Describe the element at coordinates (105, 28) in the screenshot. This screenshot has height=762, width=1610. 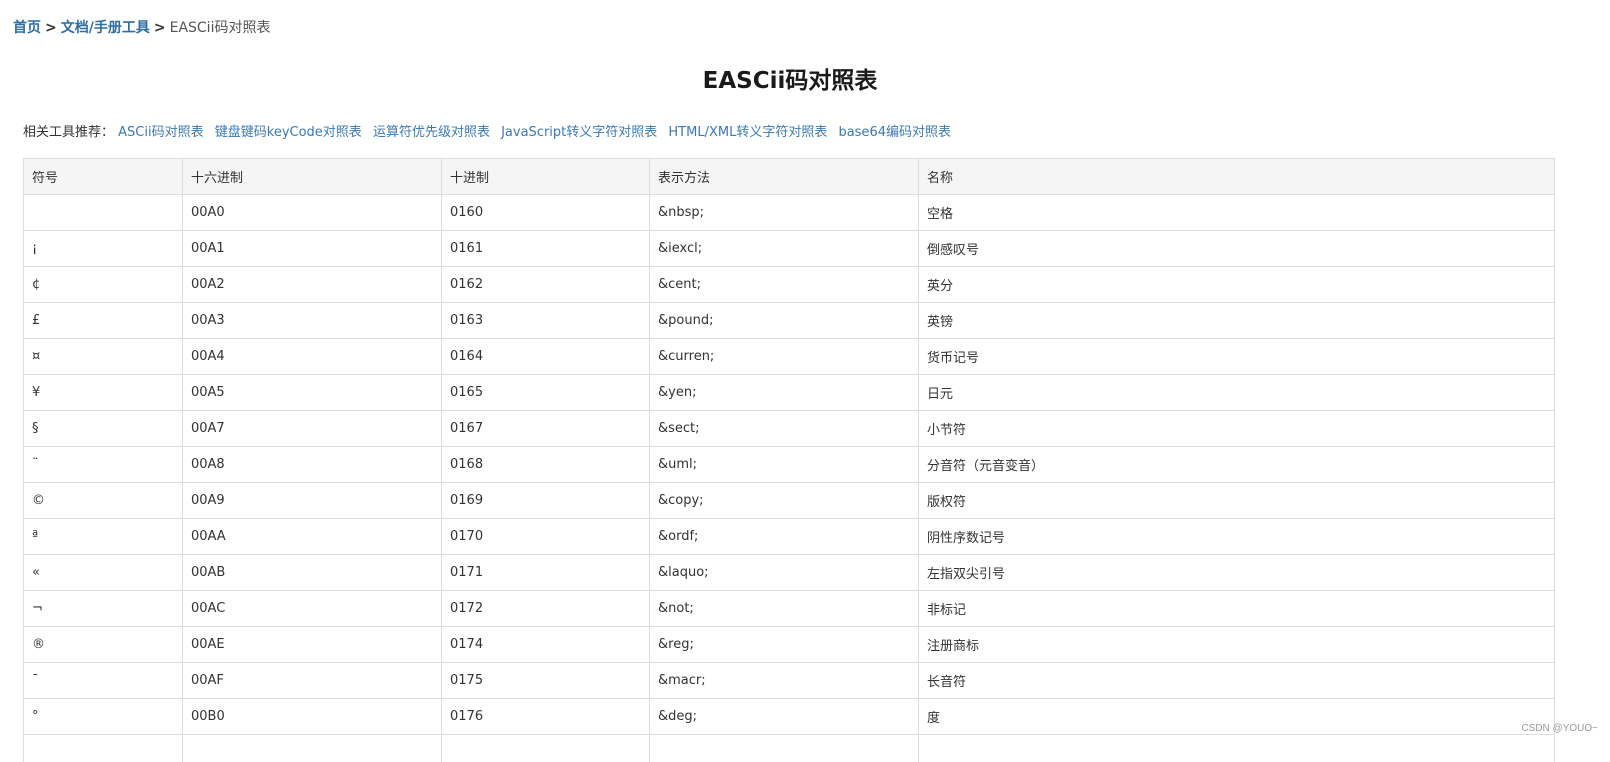
I see `breadcrumb-docs-link: 文档/手册工具` at that location.